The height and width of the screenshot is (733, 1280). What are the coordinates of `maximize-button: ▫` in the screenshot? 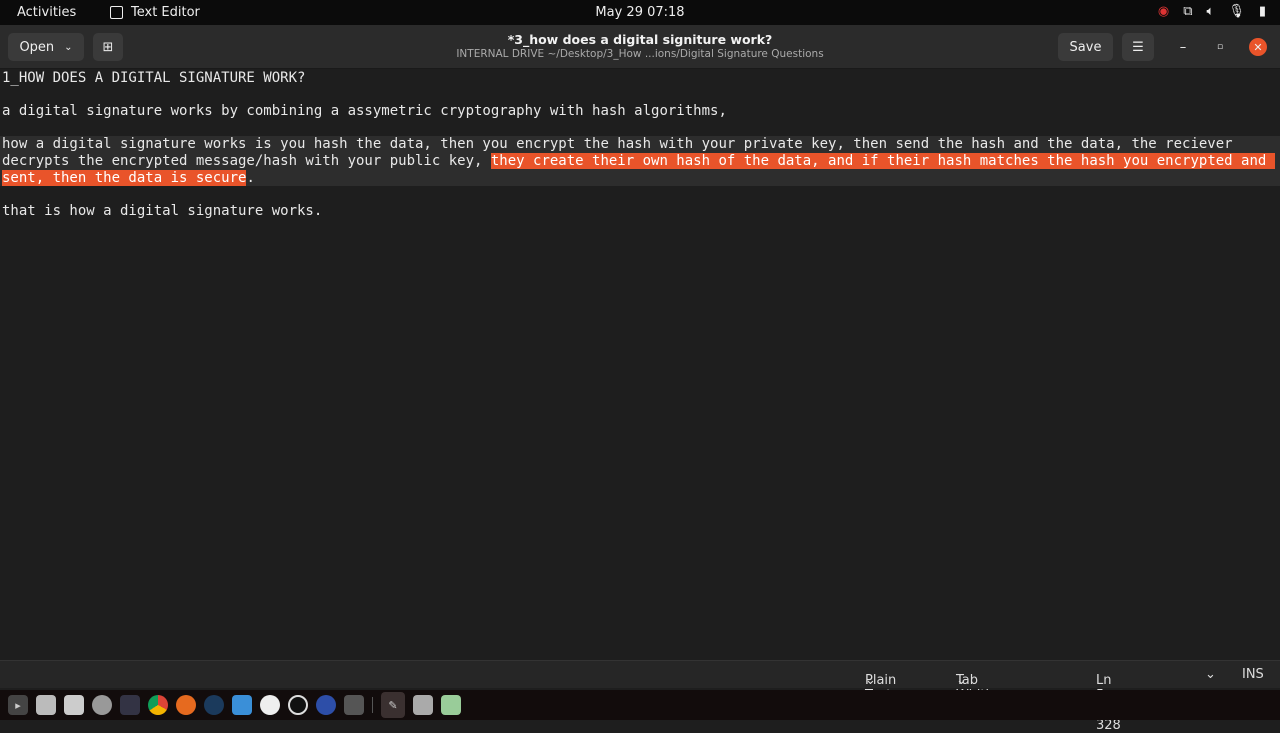 It's located at (1220, 47).